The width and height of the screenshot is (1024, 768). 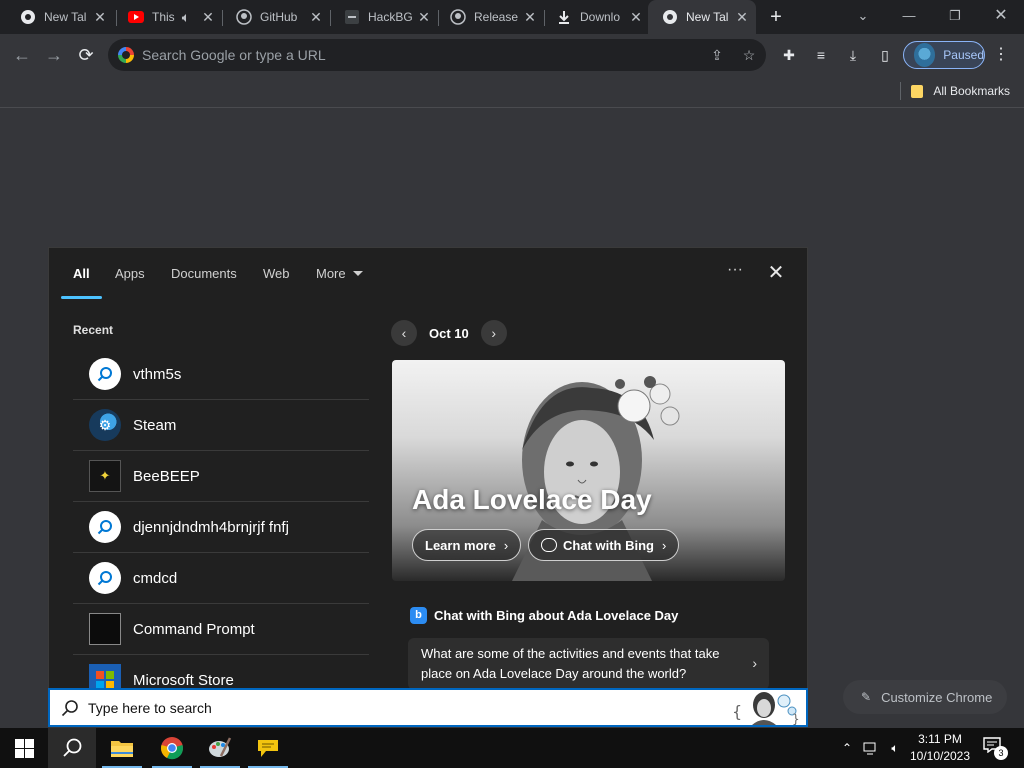 What do you see at coordinates (384, 17) in the screenshot?
I see `tab-hackbg: HackBG ✕` at bounding box center [384, 17].